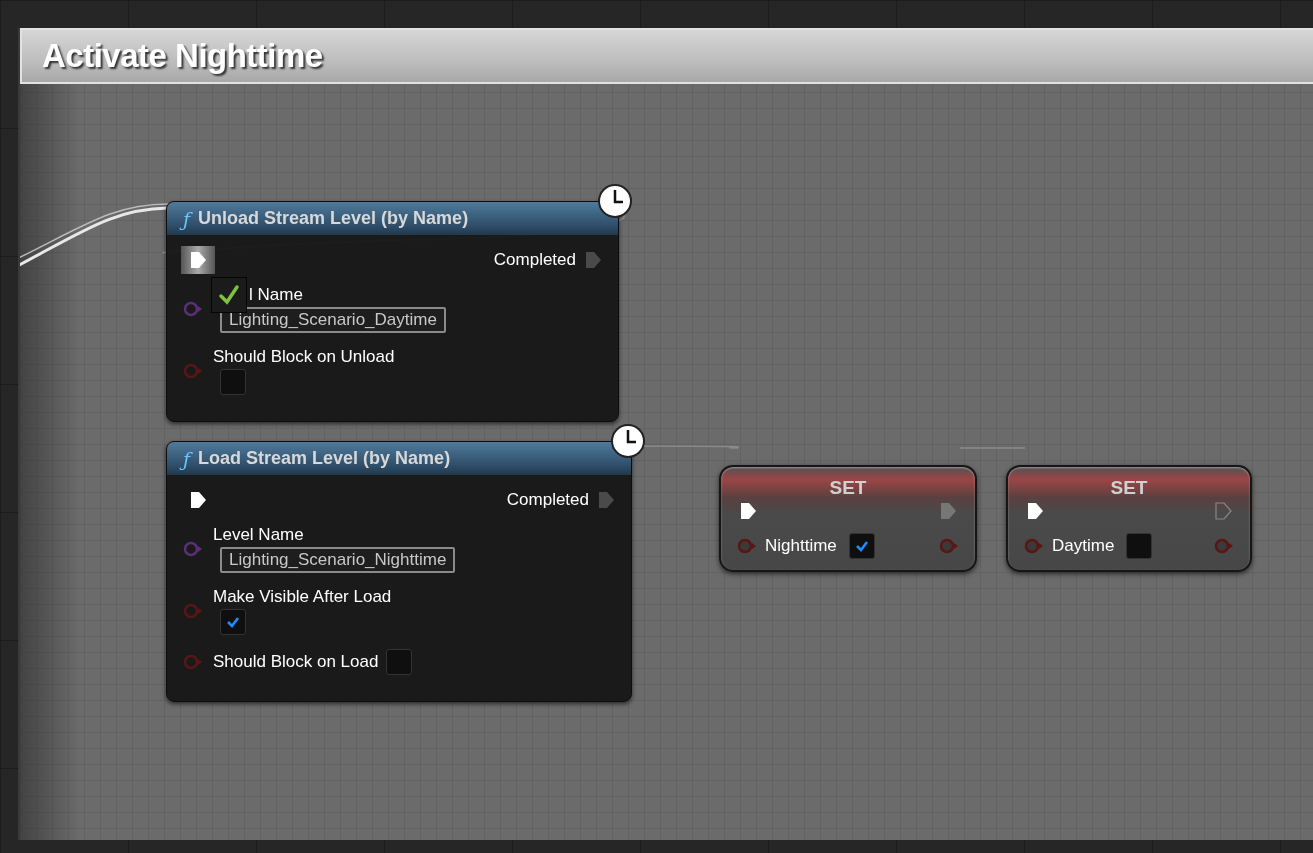 This screenshot has width=1313, height=853. I want to click on set-node: SET Daytime, so click(1129, 518).